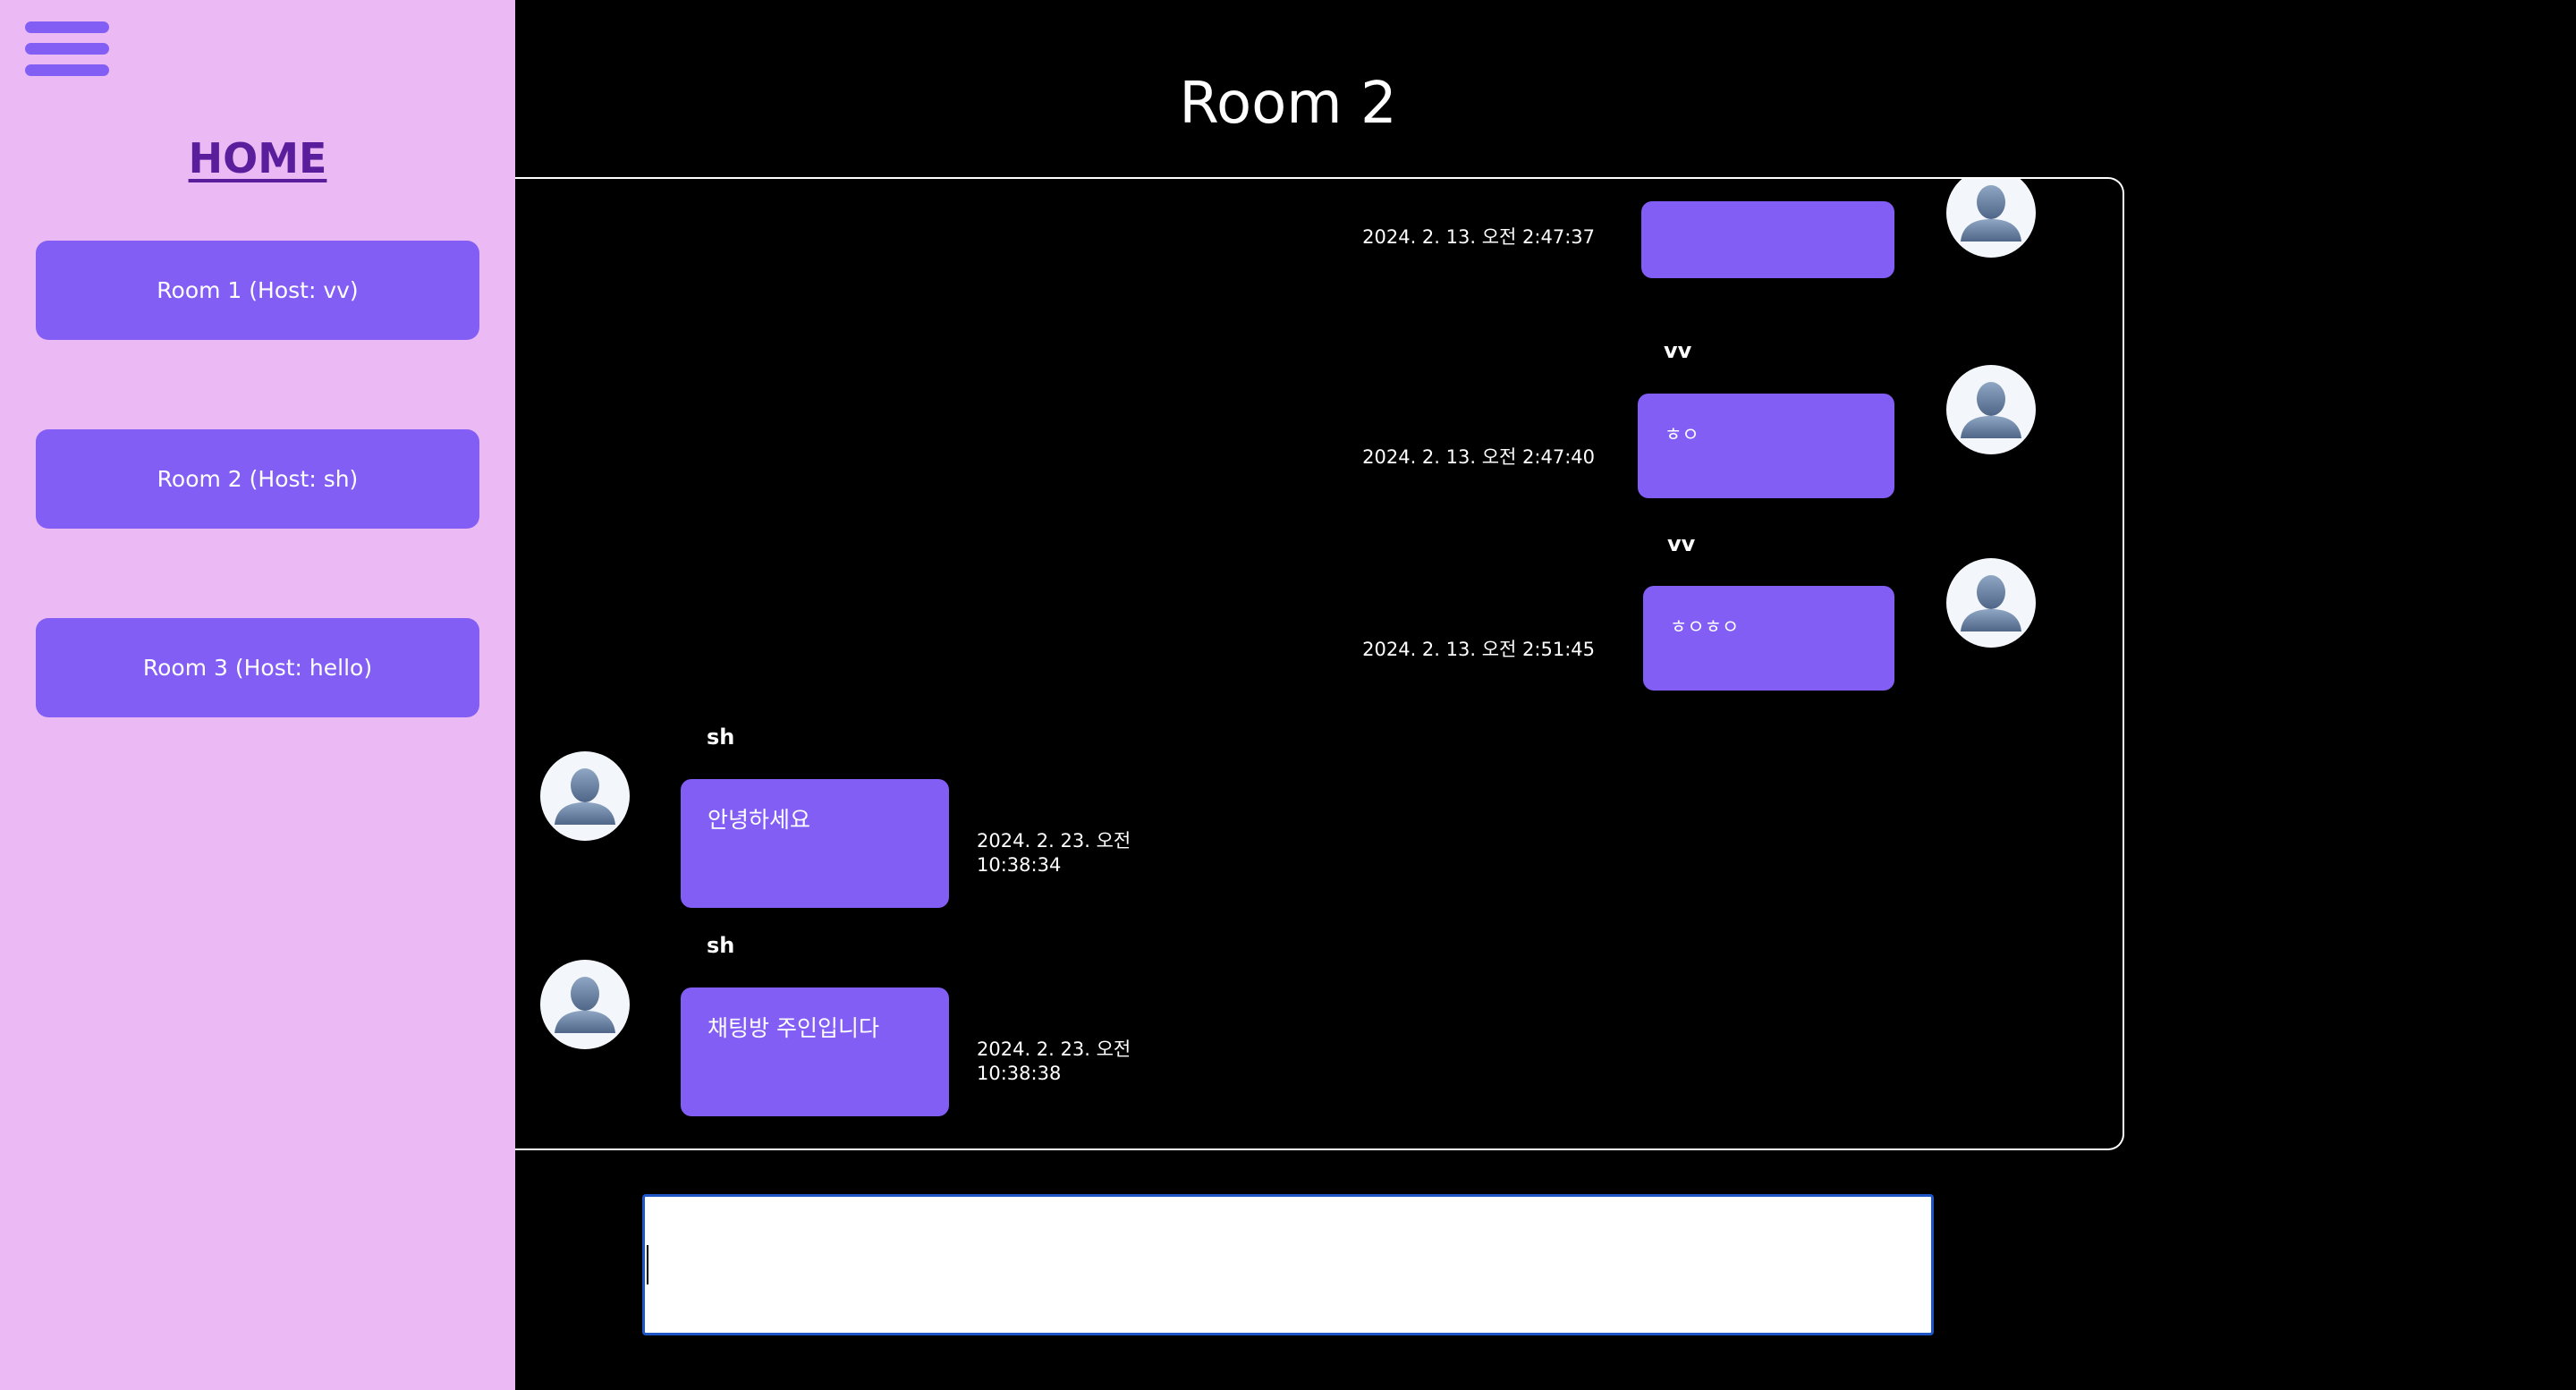  Describe the element at coordinates (1768, 638) in the screenshot. I see `message-bubble: ㅎㅇㅎㅇ` at that location.